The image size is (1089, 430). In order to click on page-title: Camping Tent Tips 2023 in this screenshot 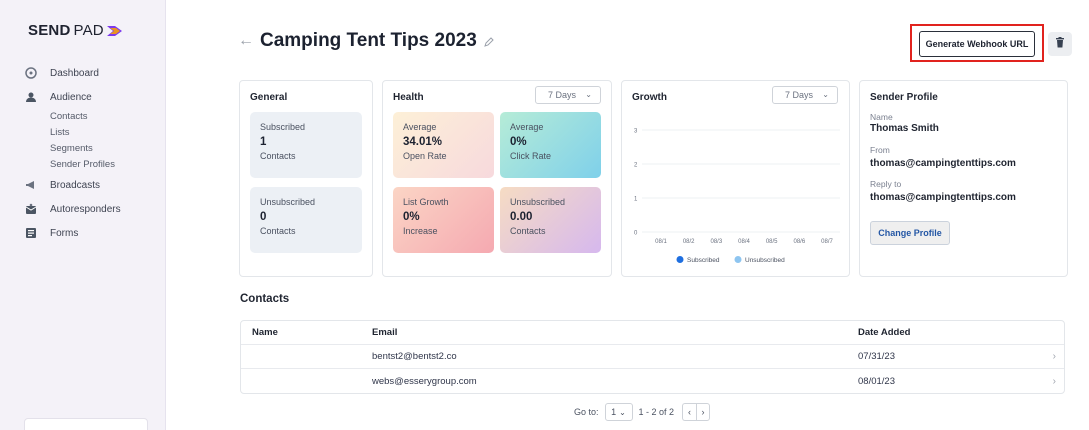, I will do `click(368, 40)`.